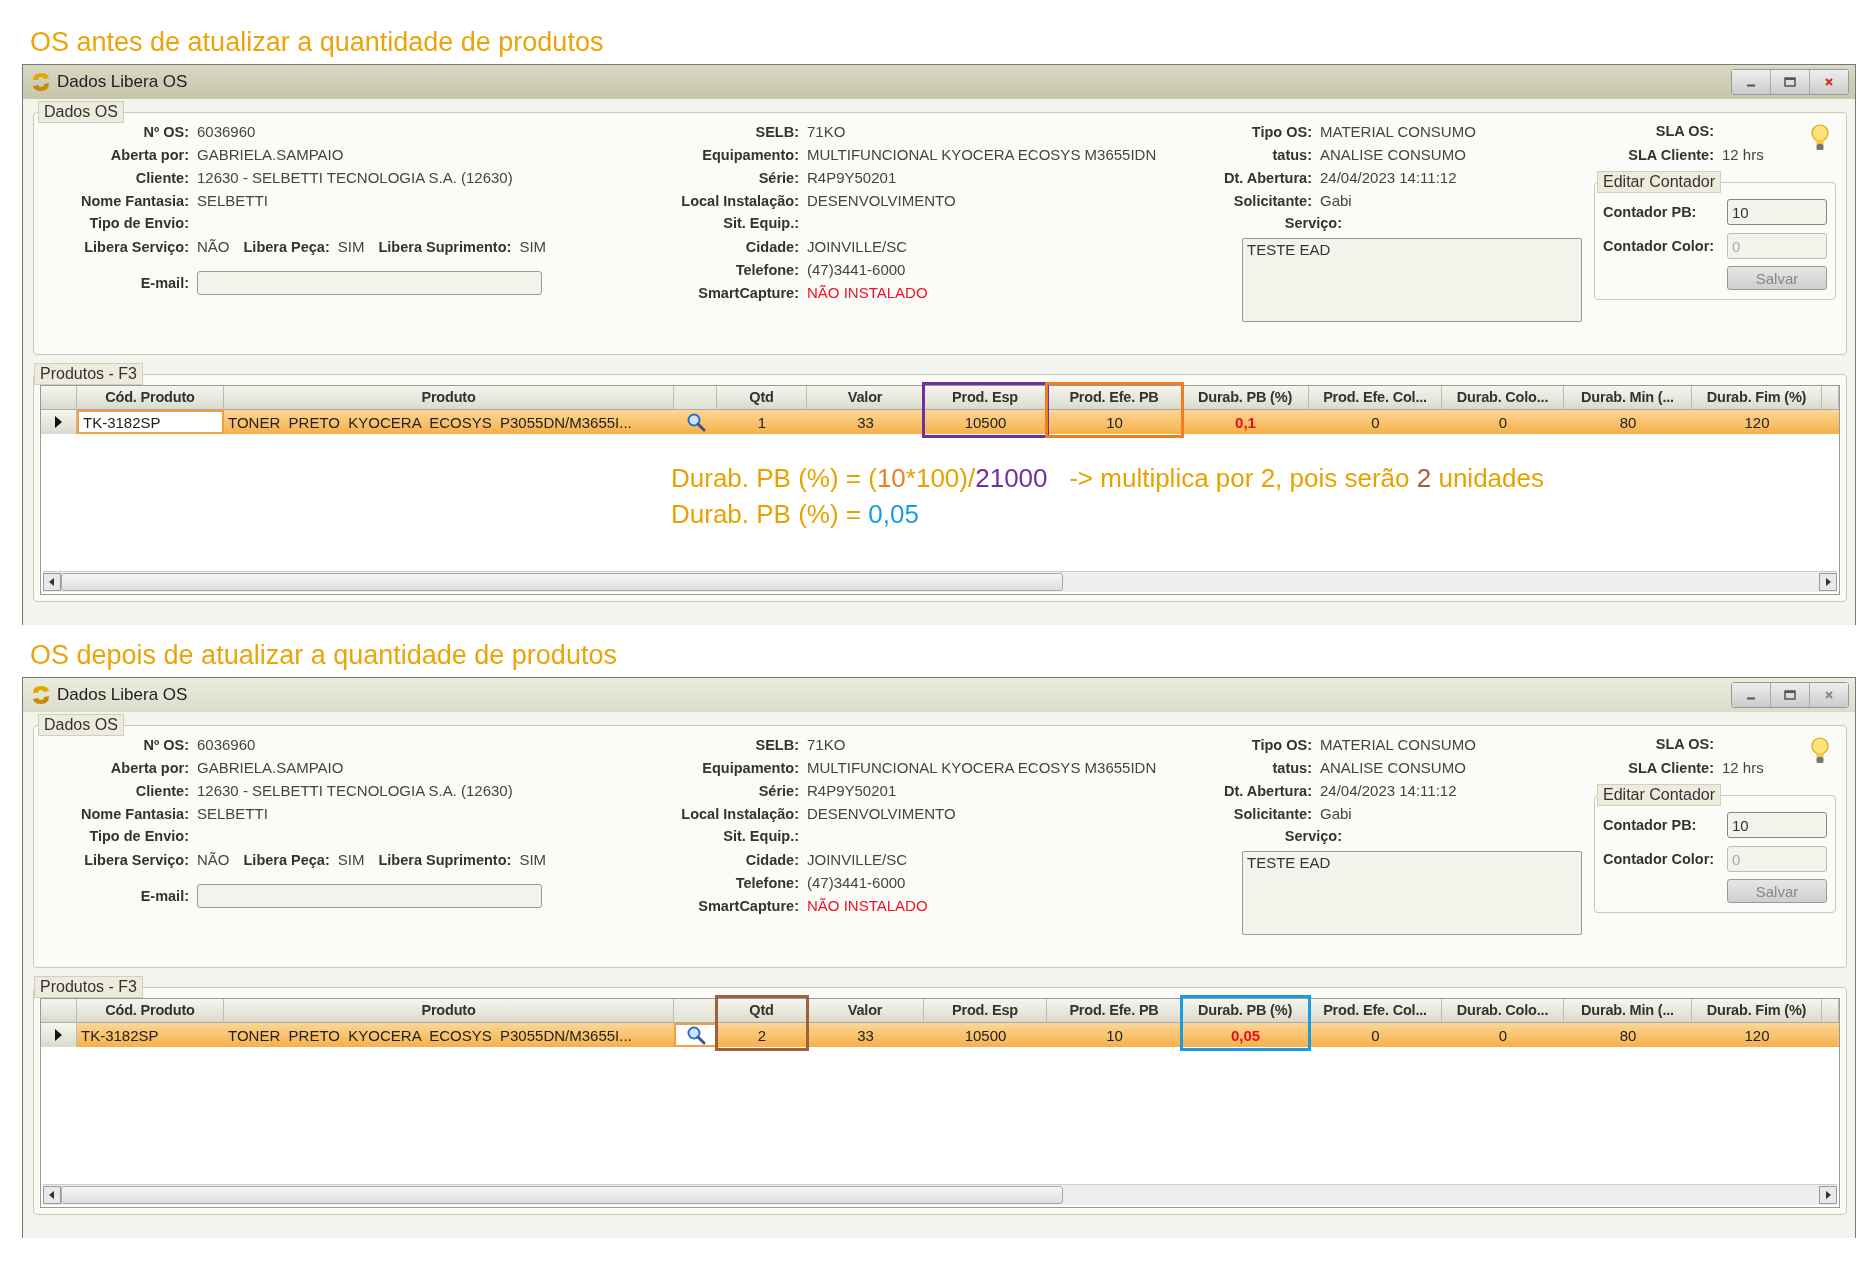 The image size is (1864, 1282). What do you see at coordinates (1659, 859) in the screenshot?
I see `field-label: Contador Color:` at bounding box center [1659, 859].